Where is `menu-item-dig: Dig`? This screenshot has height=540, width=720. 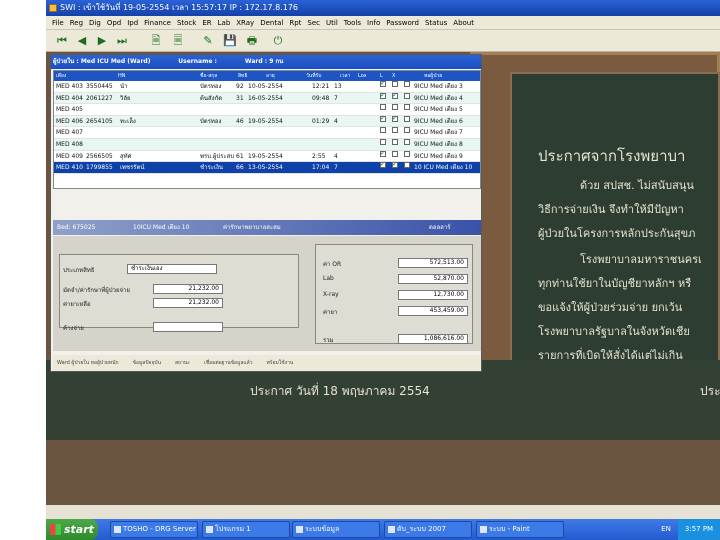
menu-item-dig: Dig is located at coordinates (95, 23).